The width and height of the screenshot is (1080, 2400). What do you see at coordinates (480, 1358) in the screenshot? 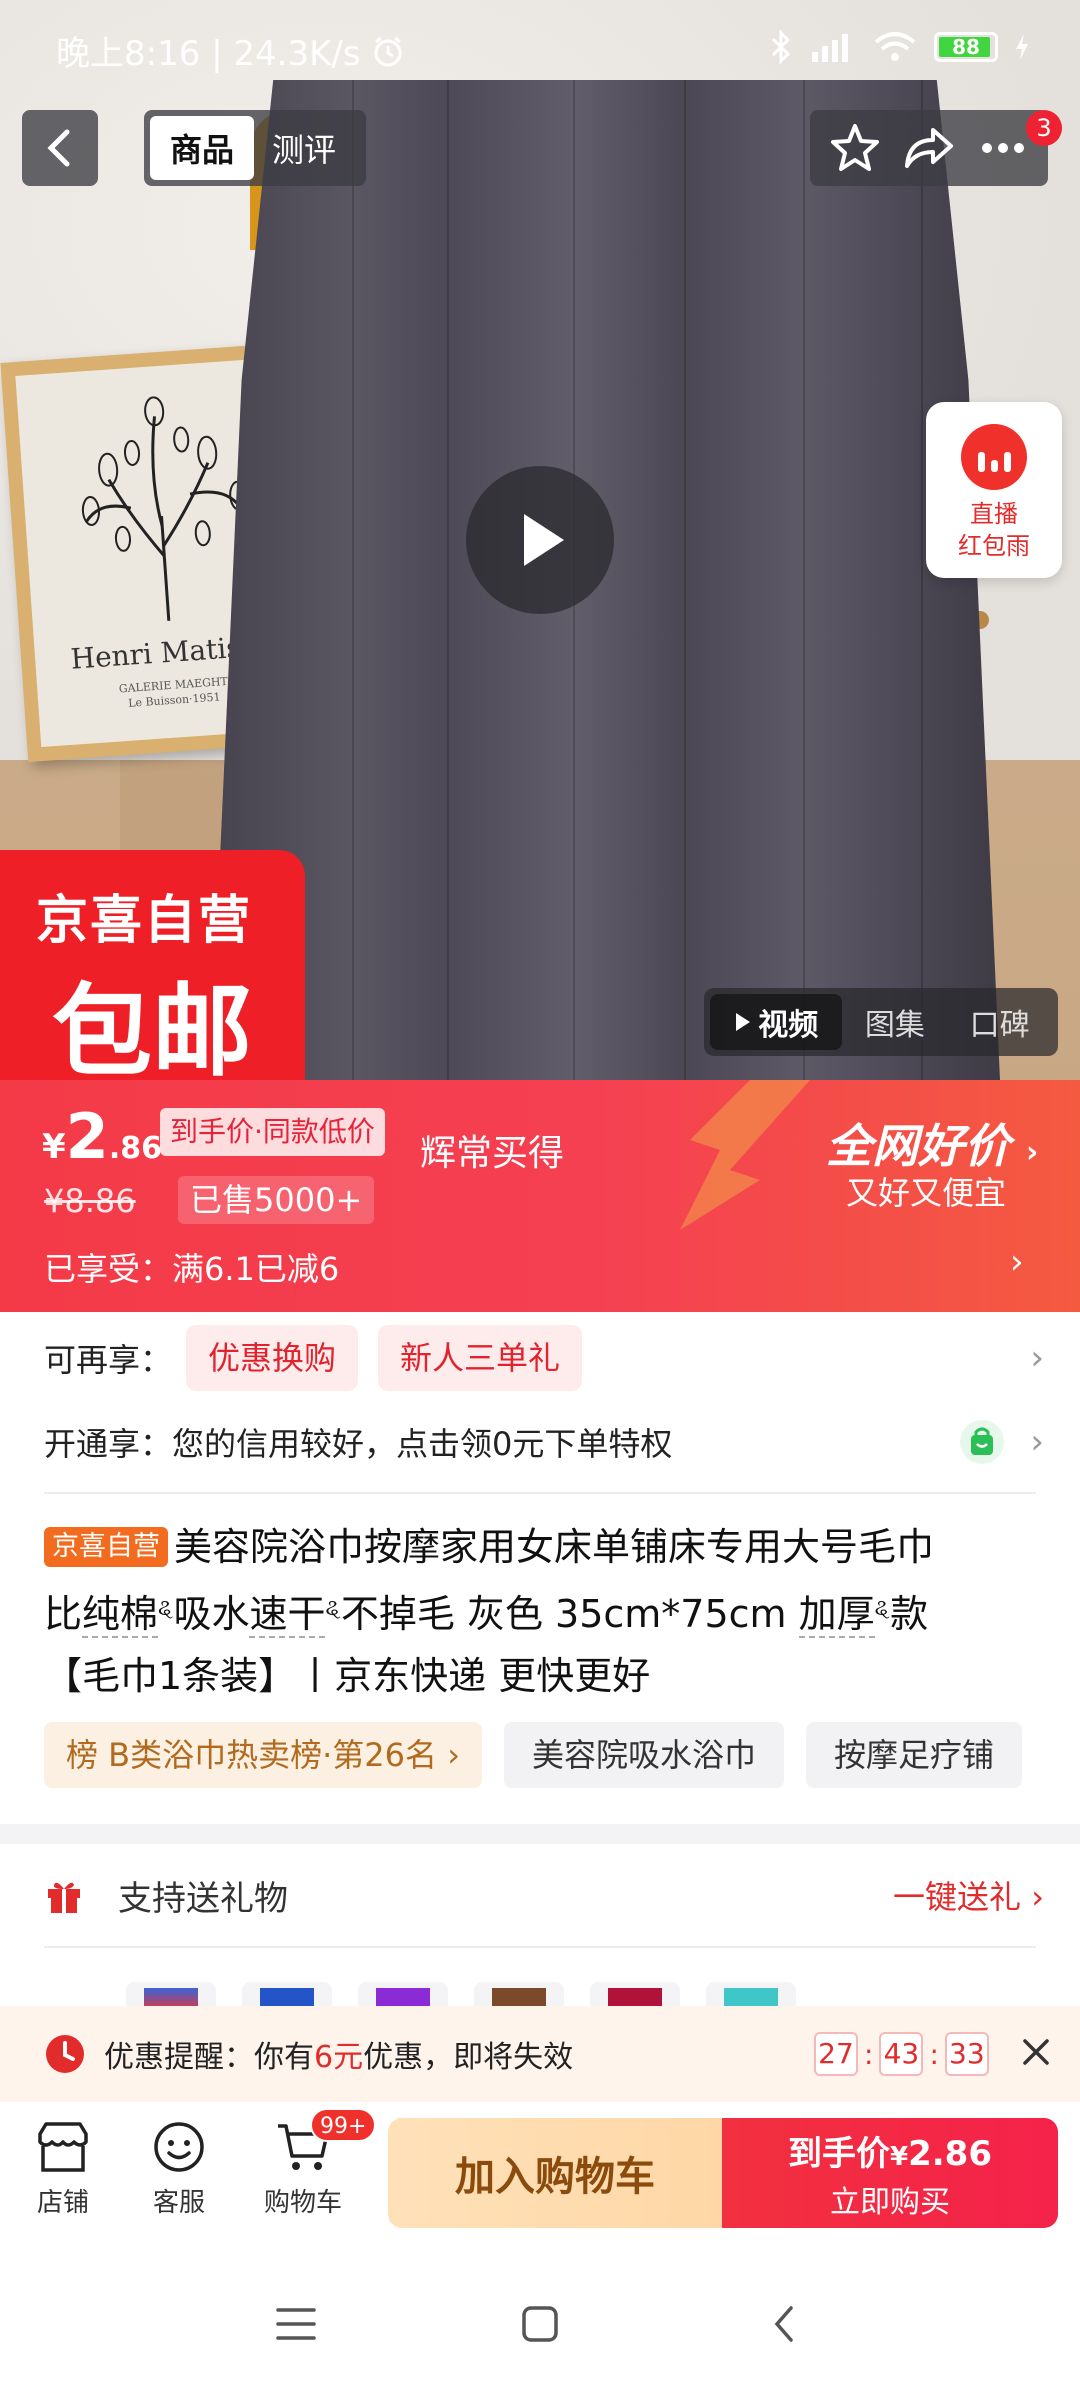
I see `chip-newcomer: 新人三单礼` at bounding box center [480, 1358].